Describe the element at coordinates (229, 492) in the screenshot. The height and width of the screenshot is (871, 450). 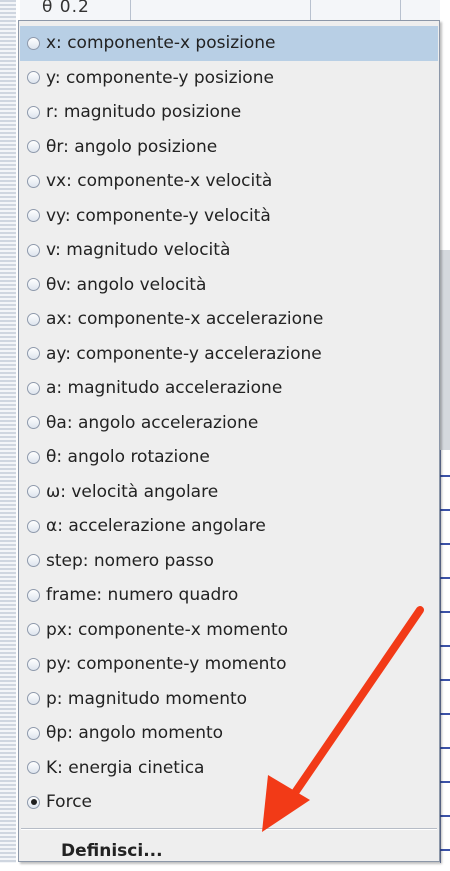
I see `menu-item: ω: velocità angolare` at that location.